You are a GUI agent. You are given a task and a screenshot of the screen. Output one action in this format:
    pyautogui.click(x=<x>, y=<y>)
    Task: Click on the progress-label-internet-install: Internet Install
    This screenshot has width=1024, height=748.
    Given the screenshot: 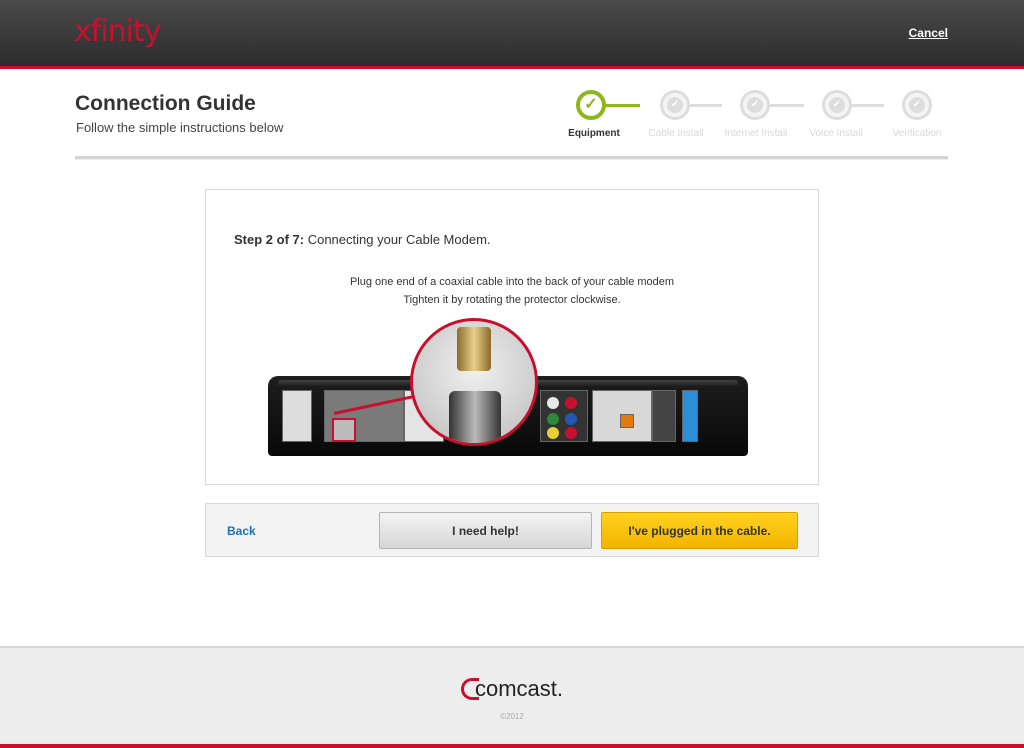 What is the action you would take?
    pyautogui.click(x=756, y=133)
    